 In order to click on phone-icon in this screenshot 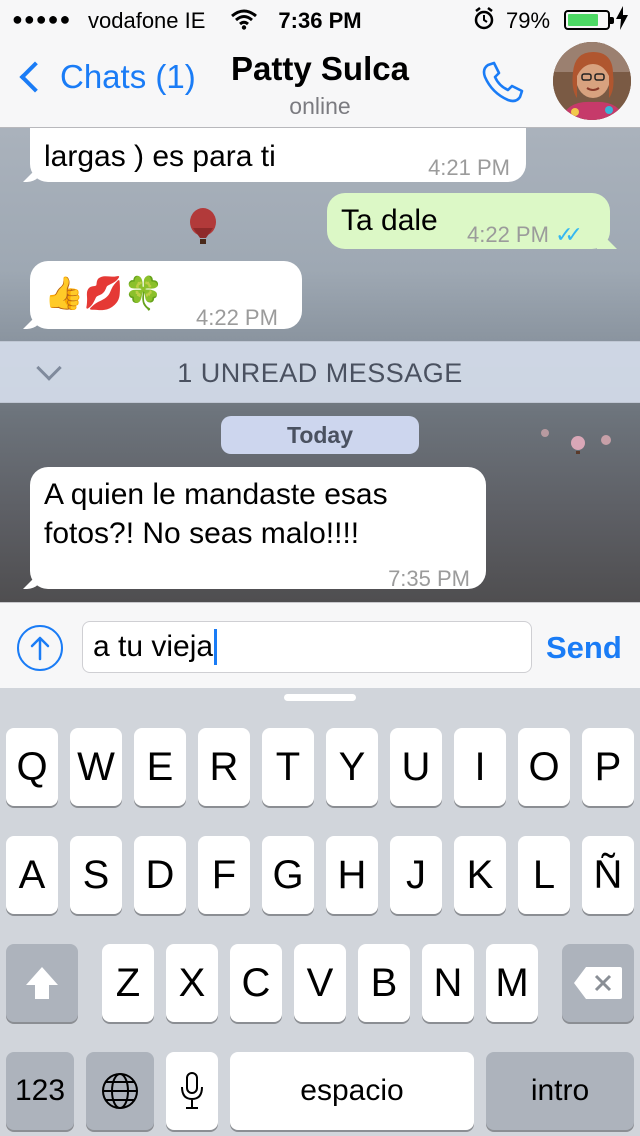, I will do `click(503, 82)`.